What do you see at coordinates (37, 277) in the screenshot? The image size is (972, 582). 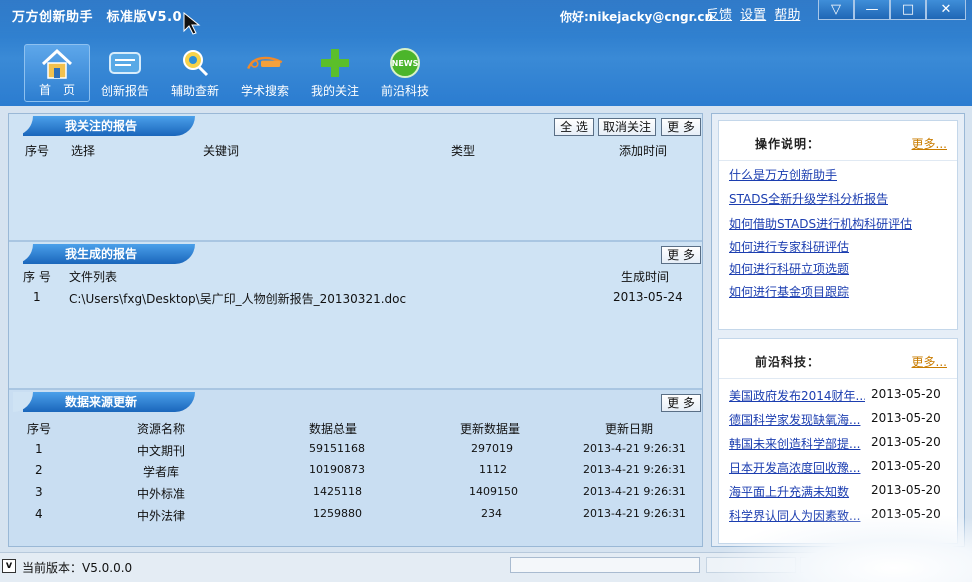 I see `col-no: 序 号` at bounding box center [37, 277].